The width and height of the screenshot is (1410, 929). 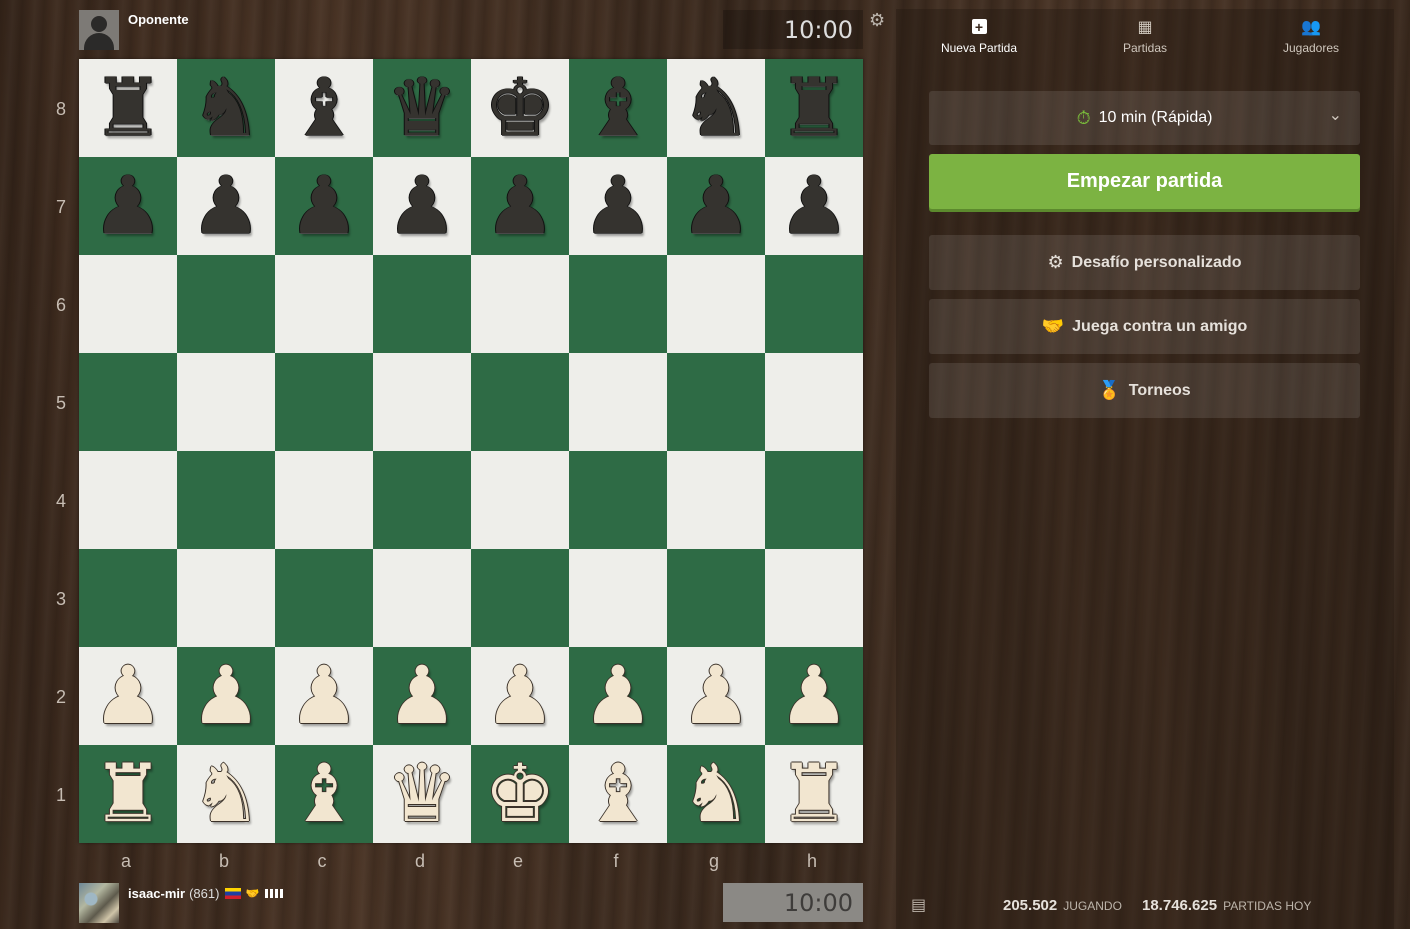 What do you see at coordinates (1311, 39) in the screenshot?
I see `tab-players: 👥 Jugadores` at bounding box center [1311, 39].